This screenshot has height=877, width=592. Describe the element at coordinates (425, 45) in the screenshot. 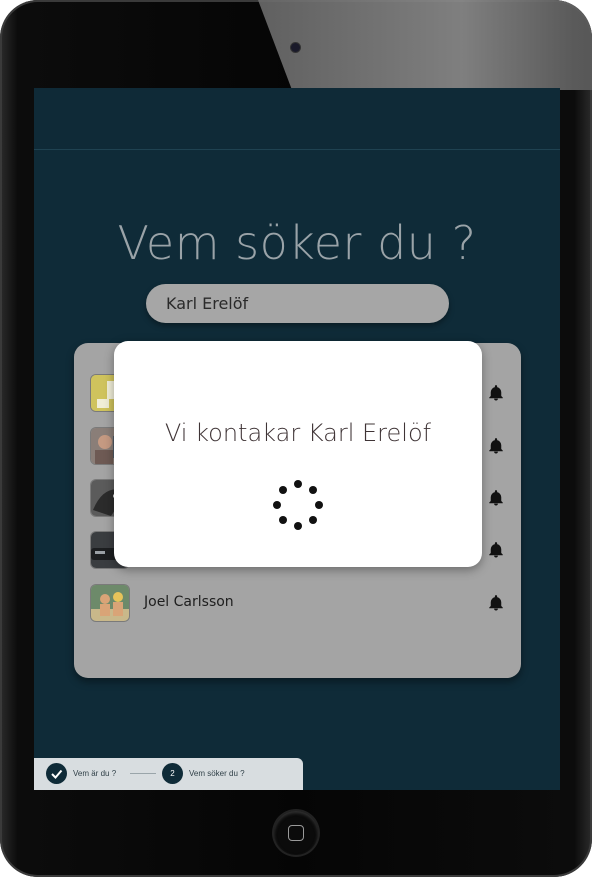

I see `screen-glare` at that location.